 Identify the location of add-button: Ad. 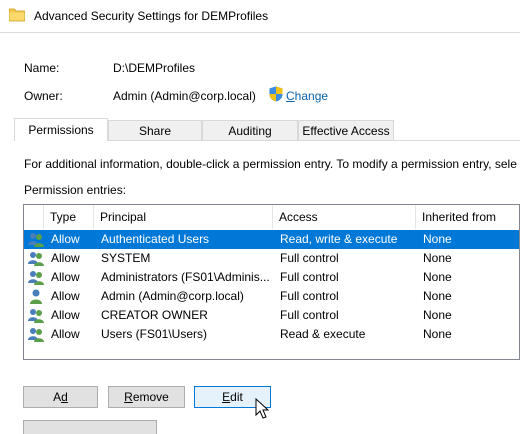
(60, 397).